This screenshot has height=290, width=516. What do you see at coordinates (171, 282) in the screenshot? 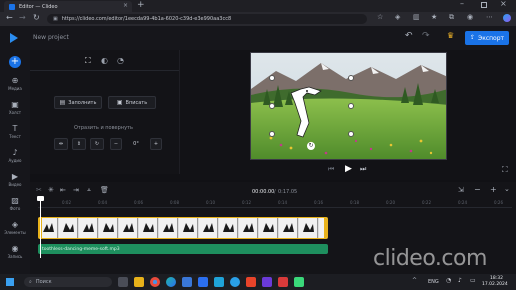
I see `edge-icon` at bounding box center [171, 282].